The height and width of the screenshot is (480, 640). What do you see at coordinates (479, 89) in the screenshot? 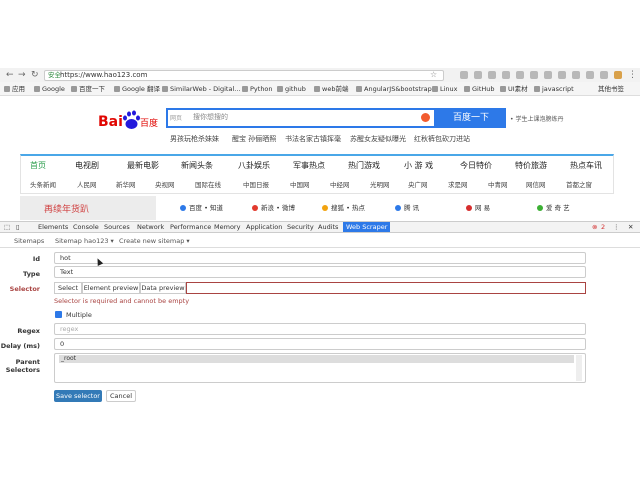
I see `bookmark-item: GitHub` at bounding box center [479, 89].